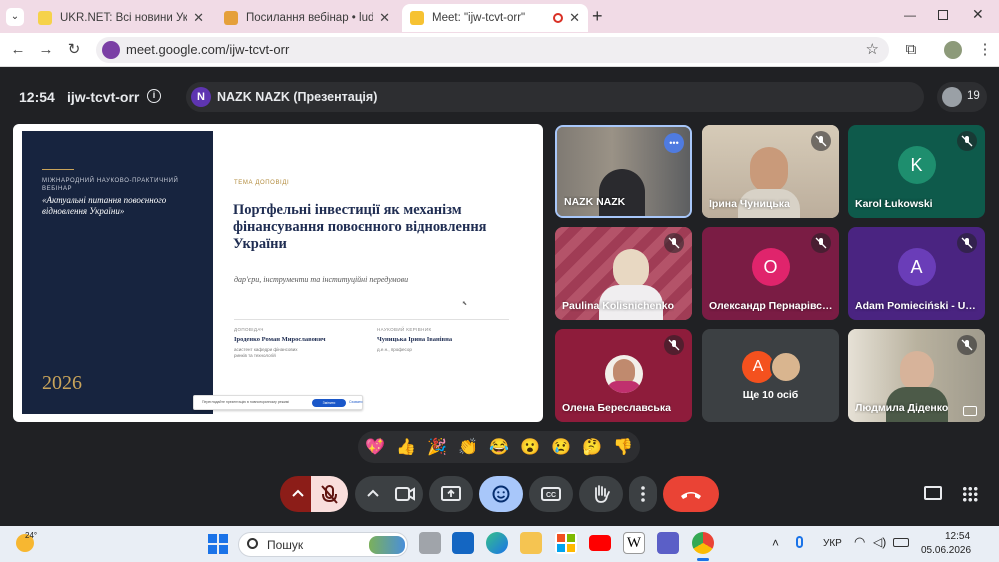  I want to click on close-window-button: ✕, so click(978, 14).